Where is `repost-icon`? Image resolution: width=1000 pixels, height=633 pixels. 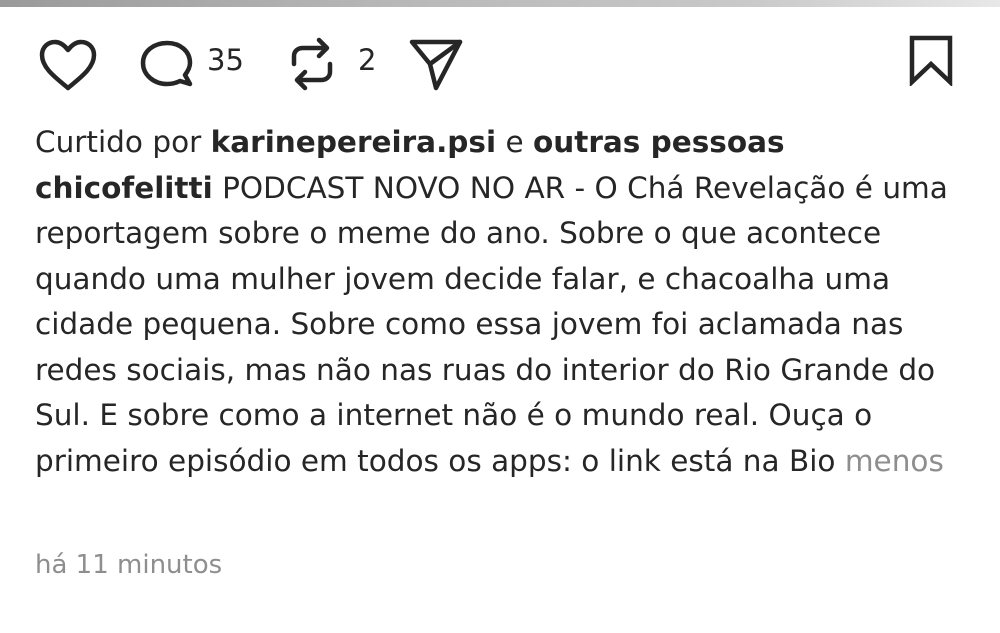
repost-icon is located at coordinates (312, 64).